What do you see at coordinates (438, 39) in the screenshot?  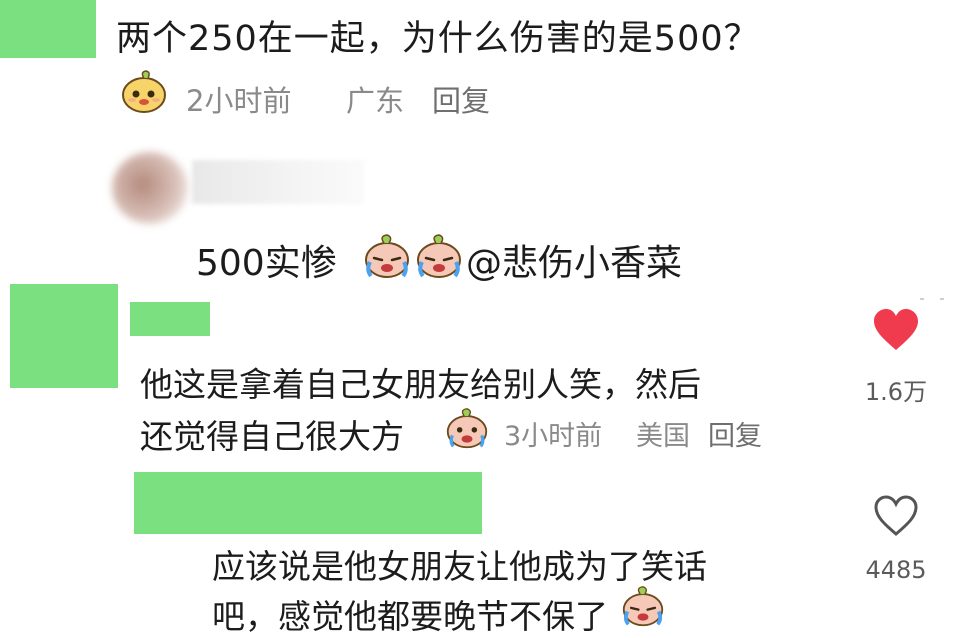 I see `post-question: 两个250在一起，为什么伤害的是500？` at bounding box center [438, 39].